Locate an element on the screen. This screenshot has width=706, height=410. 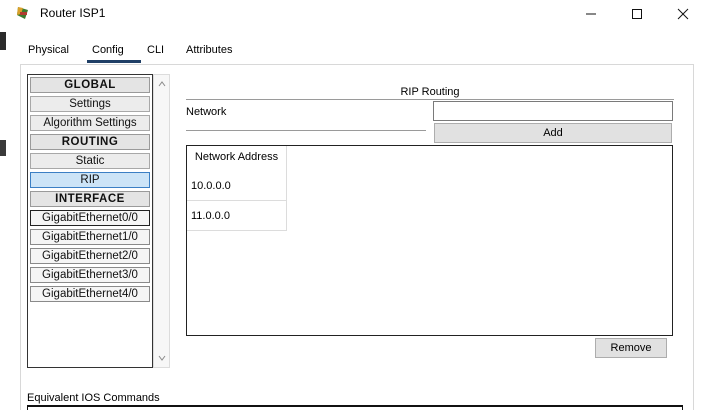
network-divider is located at coordinates (306, 130).